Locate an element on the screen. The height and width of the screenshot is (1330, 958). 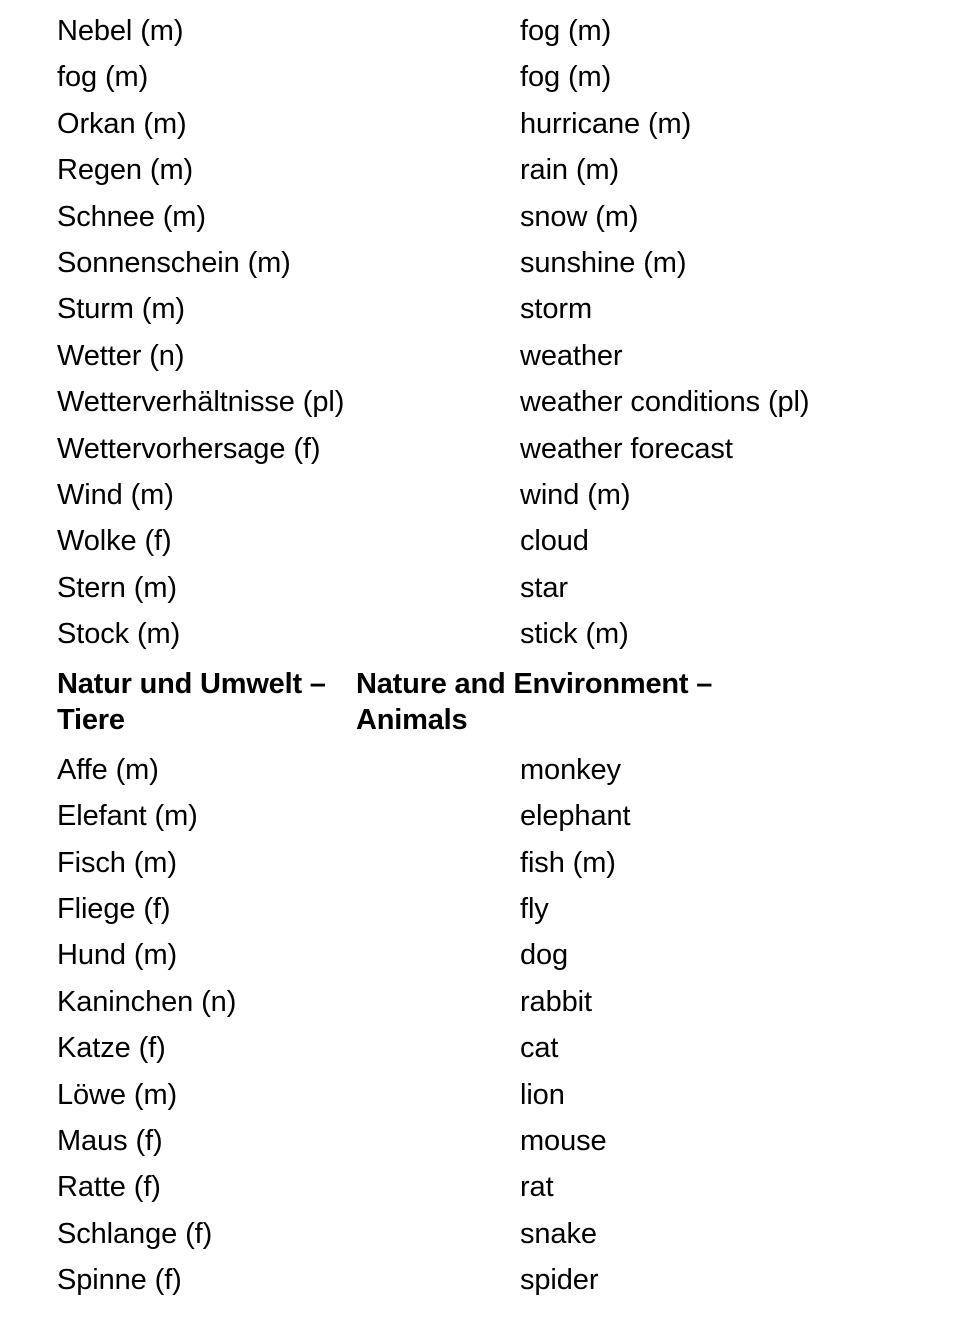
glossary-term-source: Wind (m) is located at coordinates (115, 495).